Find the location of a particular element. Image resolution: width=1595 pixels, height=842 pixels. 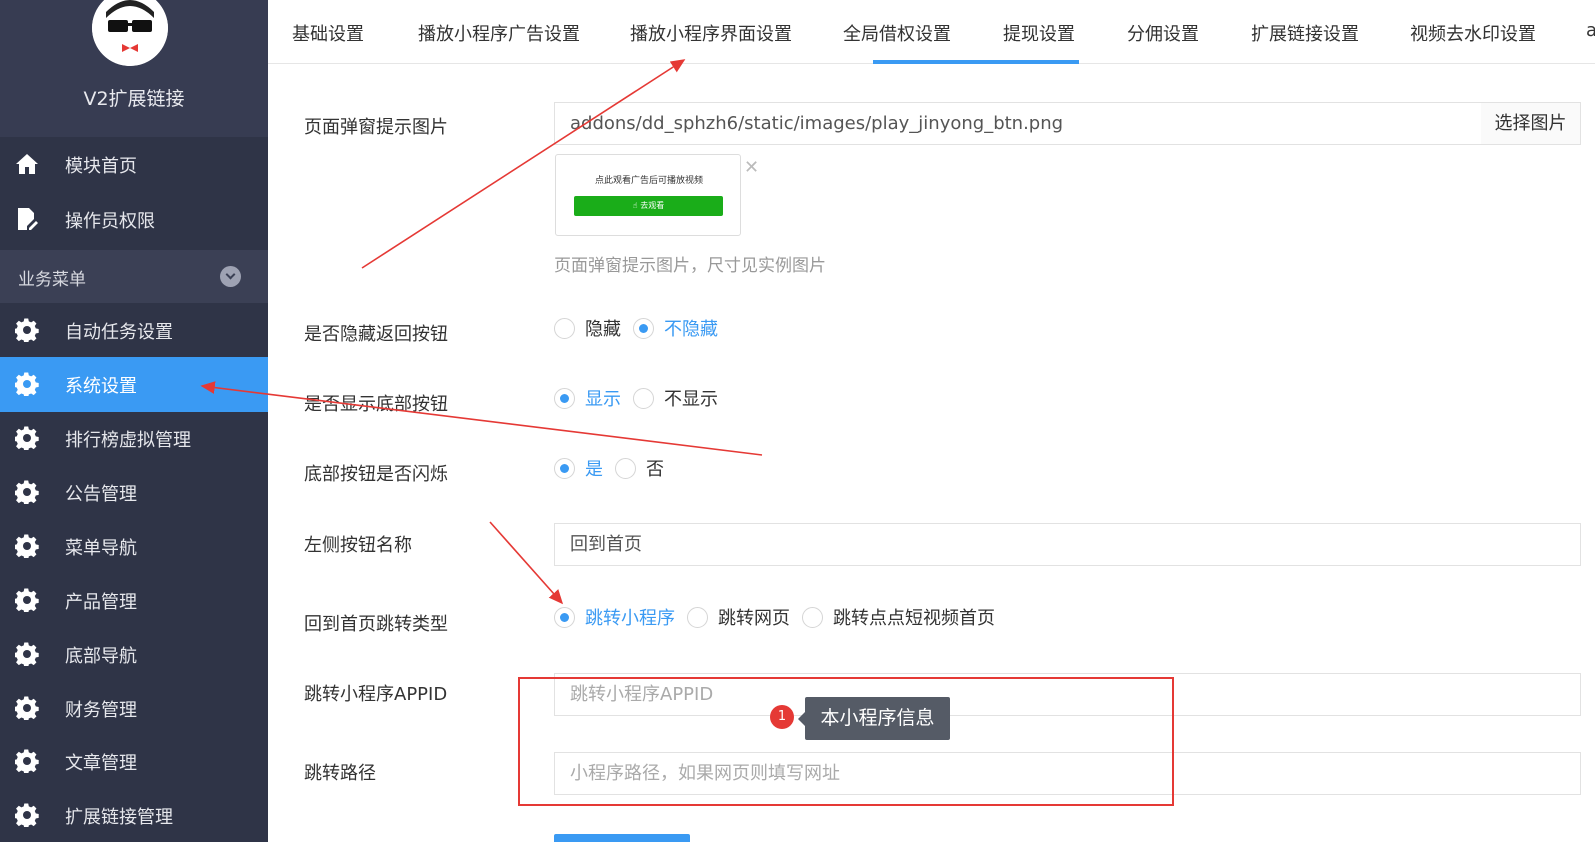

radio-jump-miniprogram is located at coordinates (564, 617).